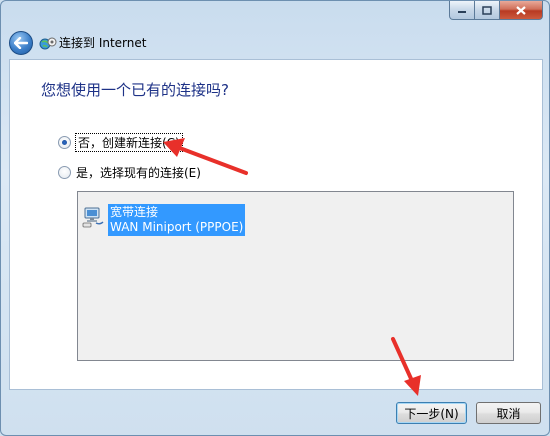 The height and width of the screenshot is (436, 550). I want to click on radio-use-existing, so click(64, 172).